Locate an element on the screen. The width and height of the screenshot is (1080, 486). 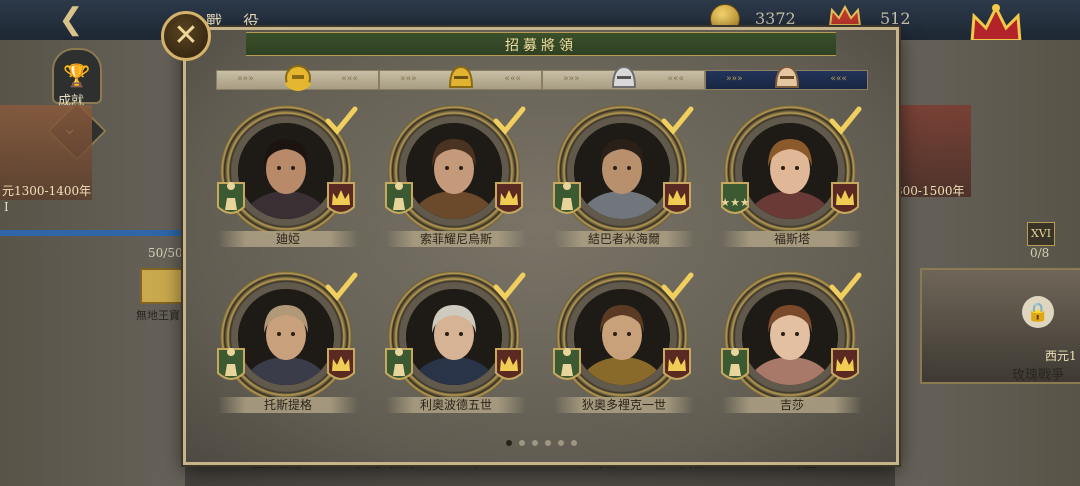
timeline-line is located at coordinates (92, 233).